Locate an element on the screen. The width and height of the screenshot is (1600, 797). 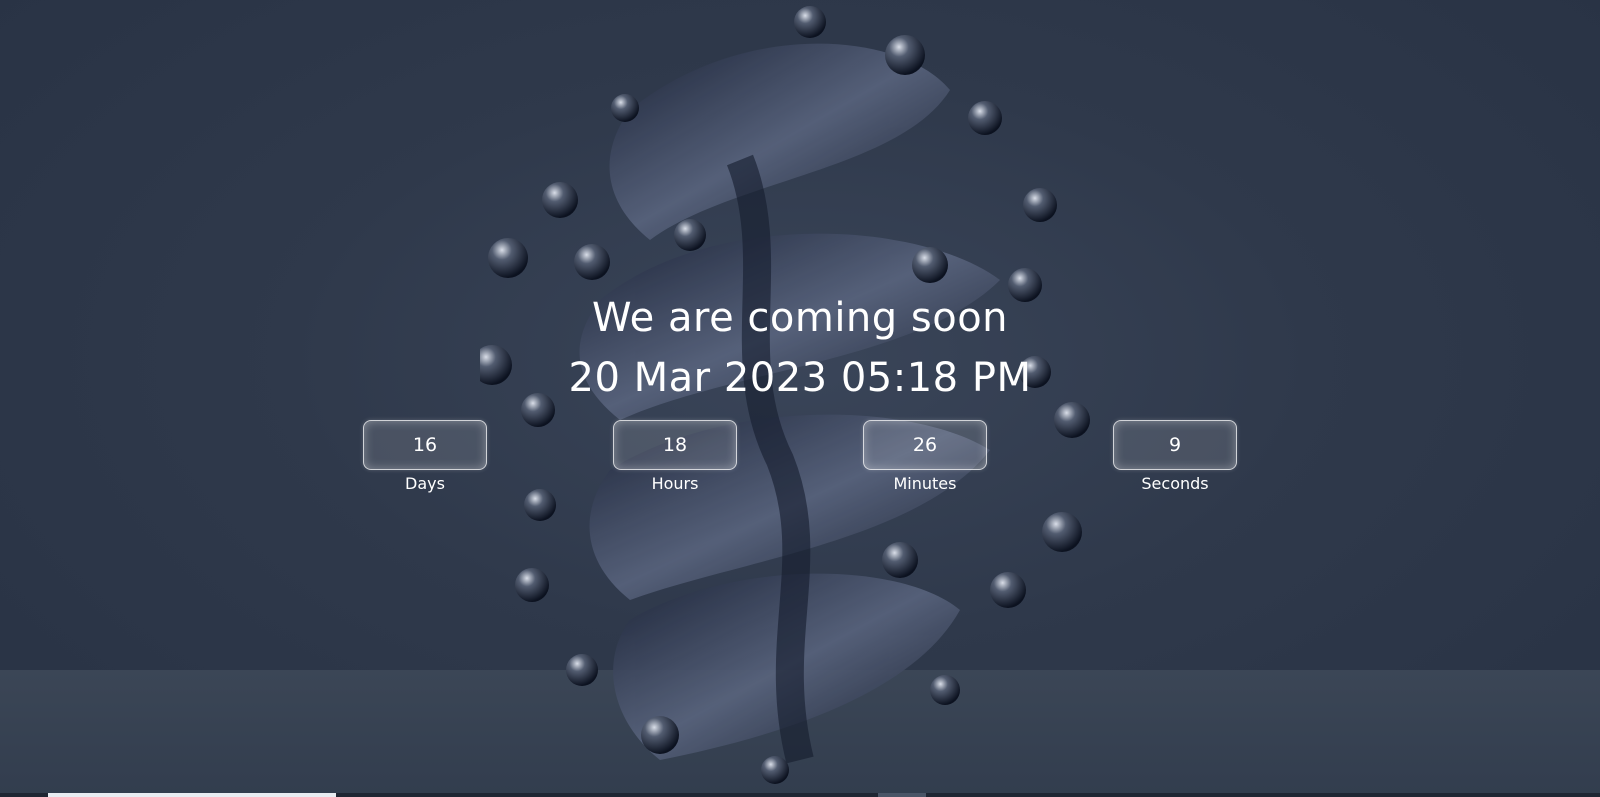
page-progress-marker is located at coordinates (902, 795).